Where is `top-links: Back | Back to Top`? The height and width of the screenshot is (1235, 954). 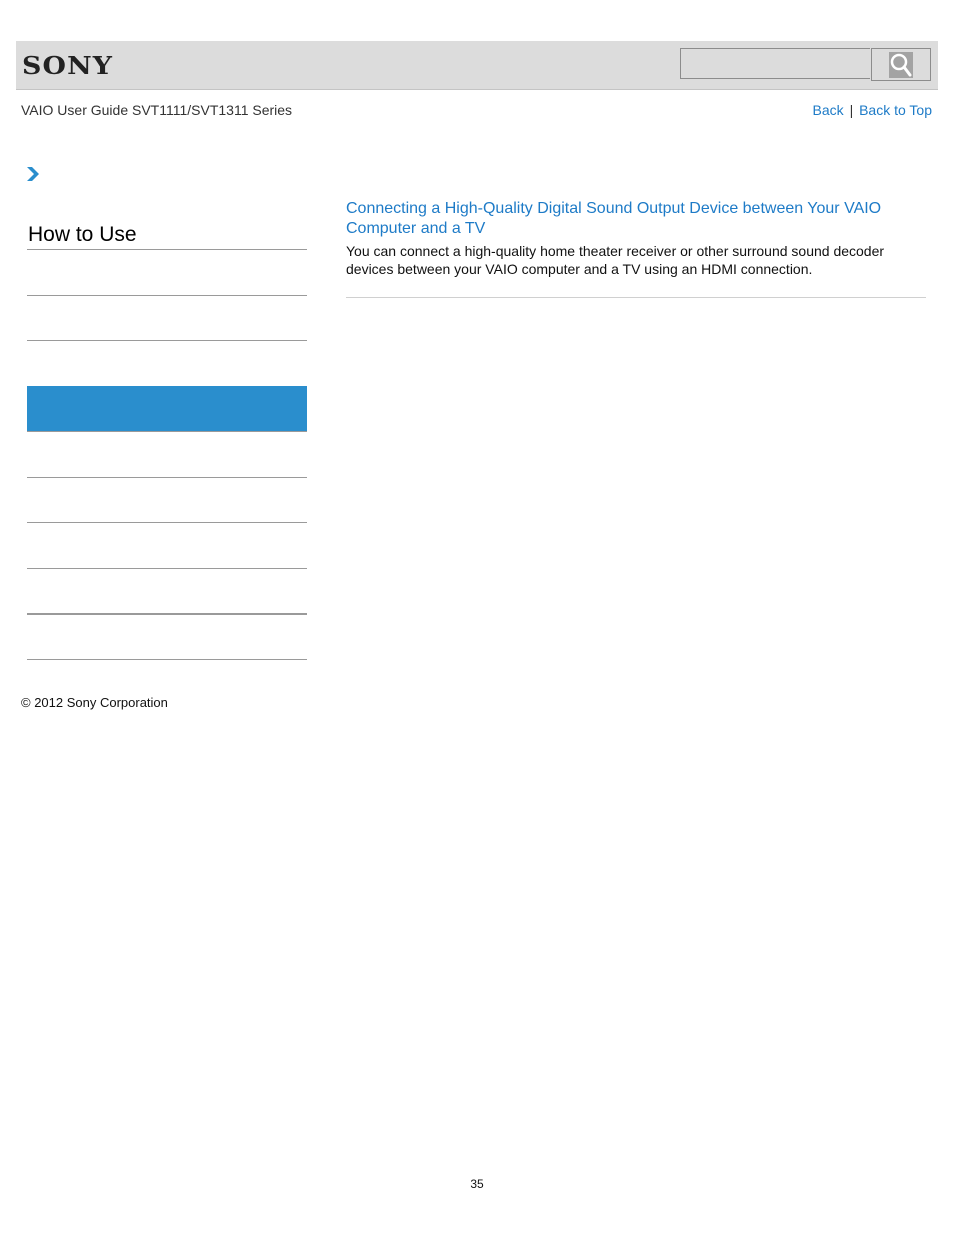 top-links: Back | Back to Top is located at coordinates (872, 110).